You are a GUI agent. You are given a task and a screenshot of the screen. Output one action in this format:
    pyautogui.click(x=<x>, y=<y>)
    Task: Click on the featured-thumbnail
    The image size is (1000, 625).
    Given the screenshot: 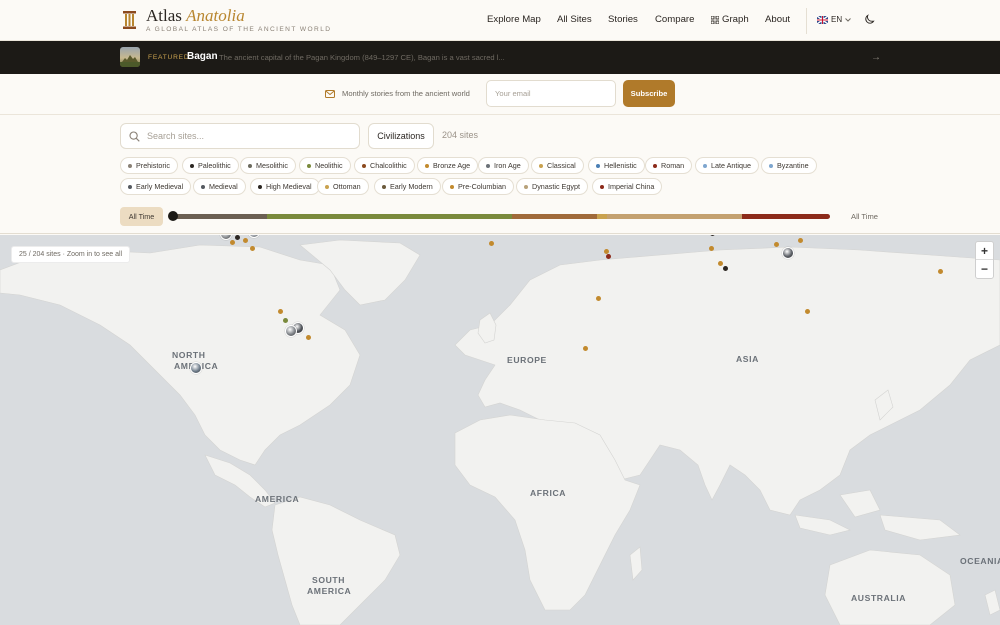 What is the action you would take?
    pyautogui.click(x=130, y=57)
    